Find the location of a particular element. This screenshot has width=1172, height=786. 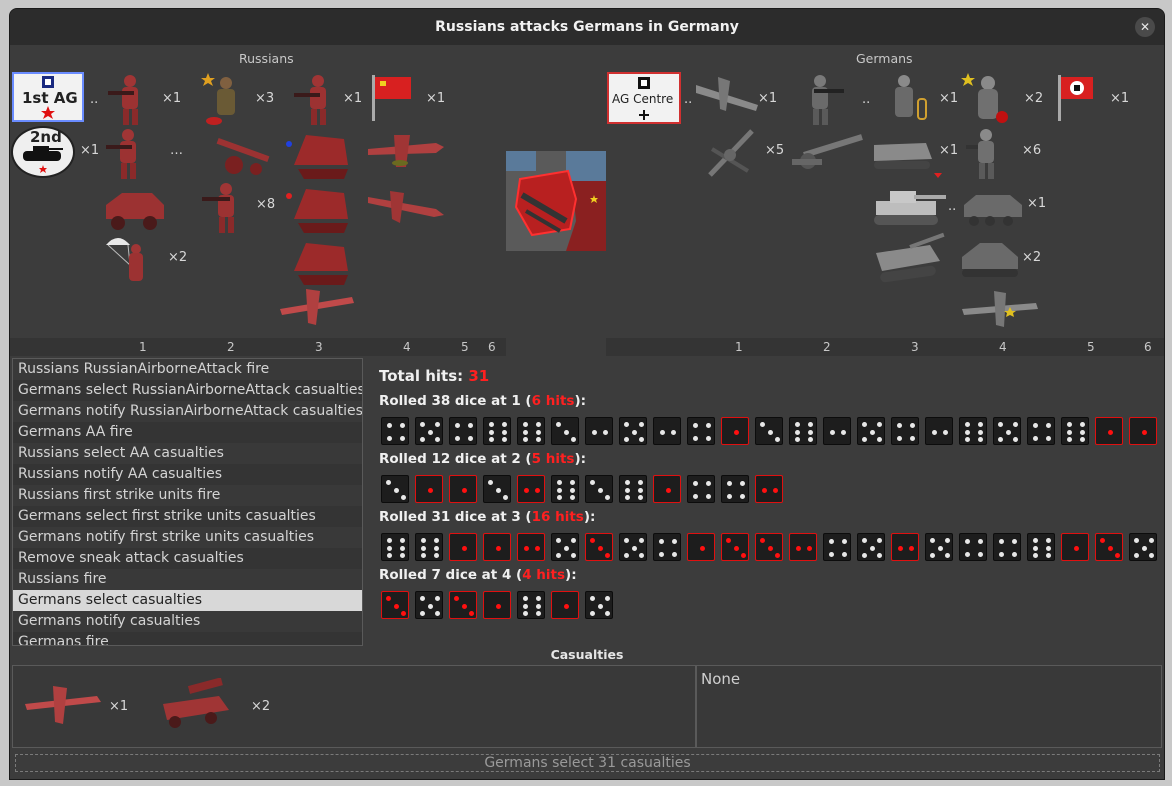

german-fighter-unit is located at coordinates (727, 97).